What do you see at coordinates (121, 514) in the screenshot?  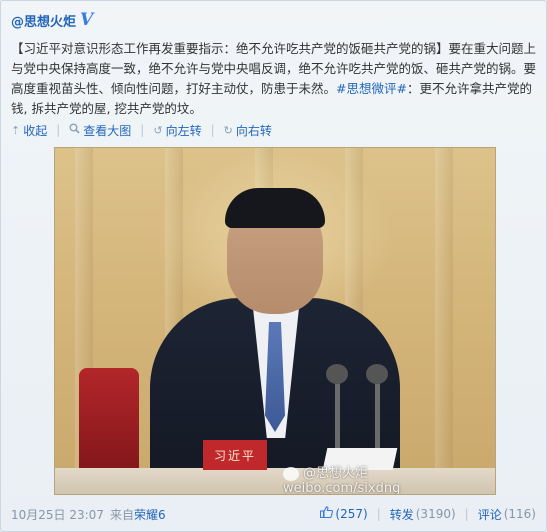 I see `source-prefix: 来自` at bounding box center [121, 514].